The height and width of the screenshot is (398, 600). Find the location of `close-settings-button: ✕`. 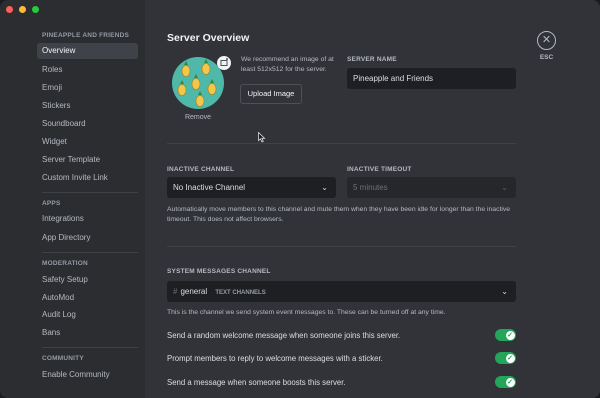

close-settings-button: ✕ is located at coordinates (546, 40).